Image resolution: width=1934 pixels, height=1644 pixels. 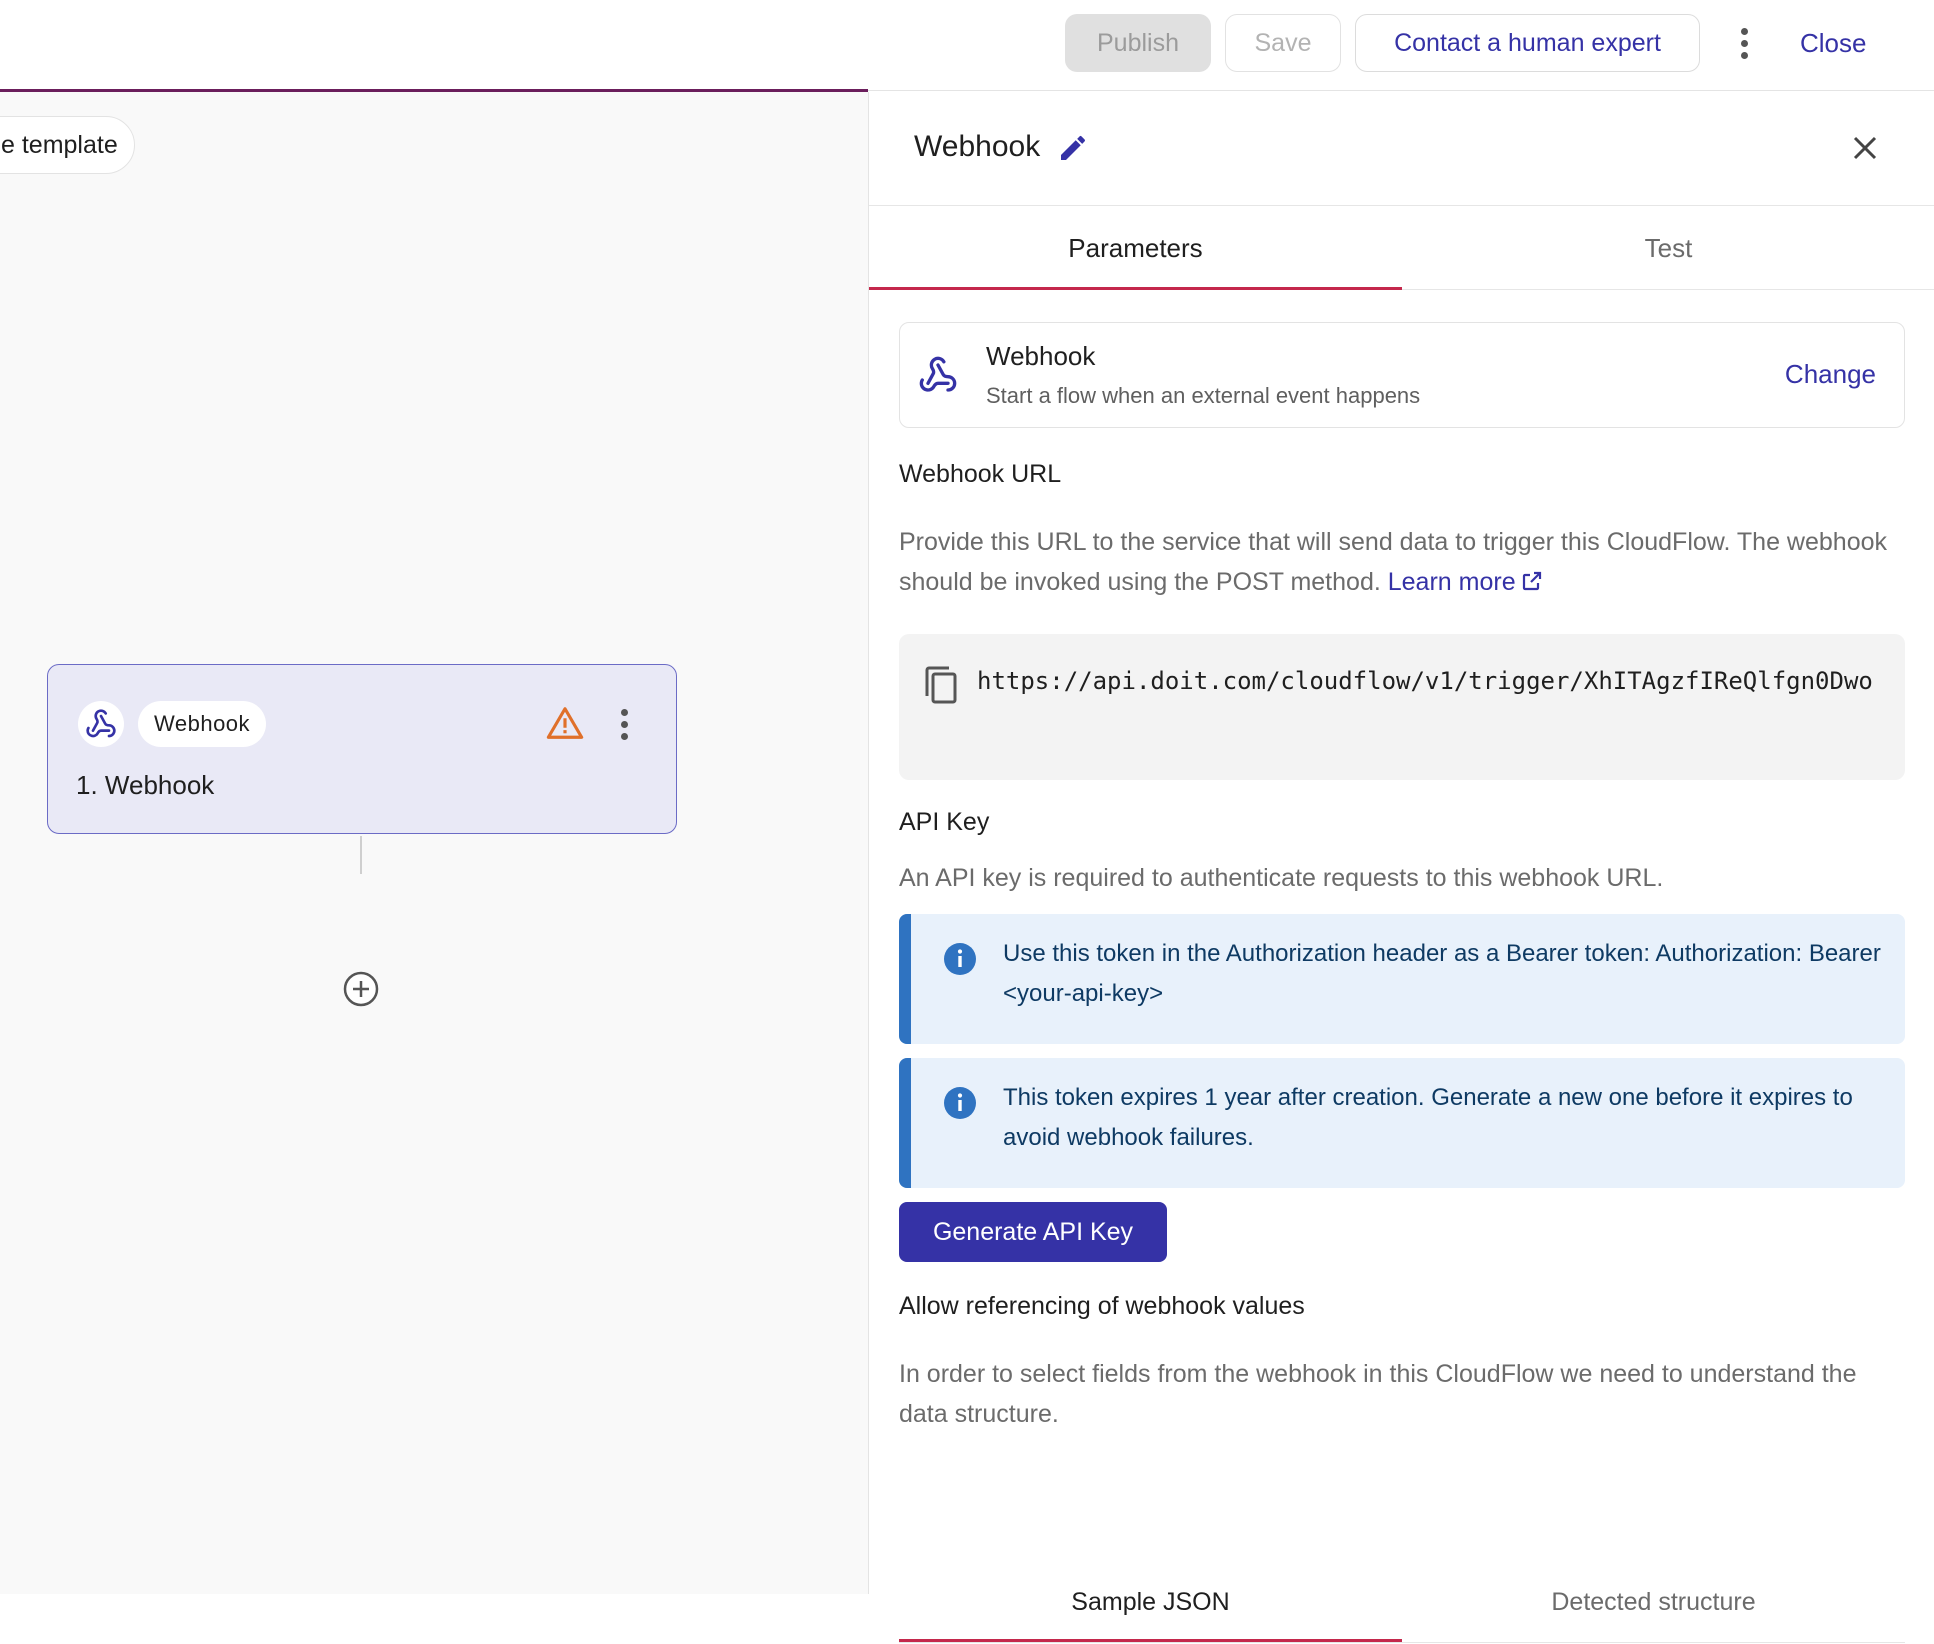 What do you see at coordinates (977, 146) in the screenshot?
I see `panel-title: Webhook` at bounding box center [977, 146].